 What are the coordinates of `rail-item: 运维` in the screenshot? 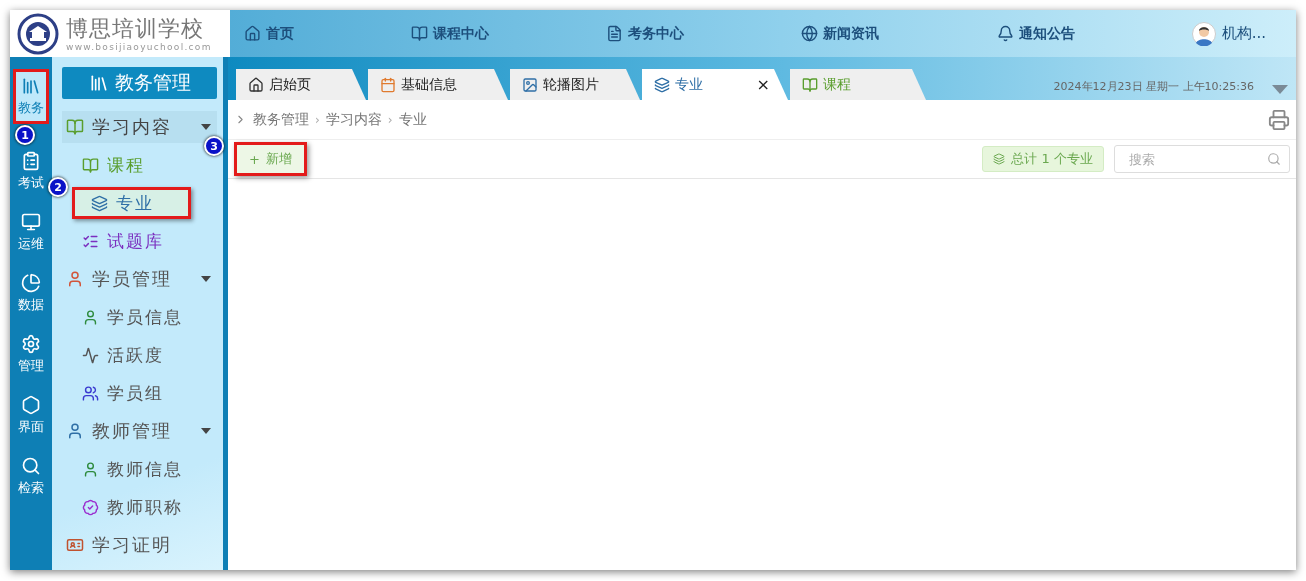 It's located at (31, 232).